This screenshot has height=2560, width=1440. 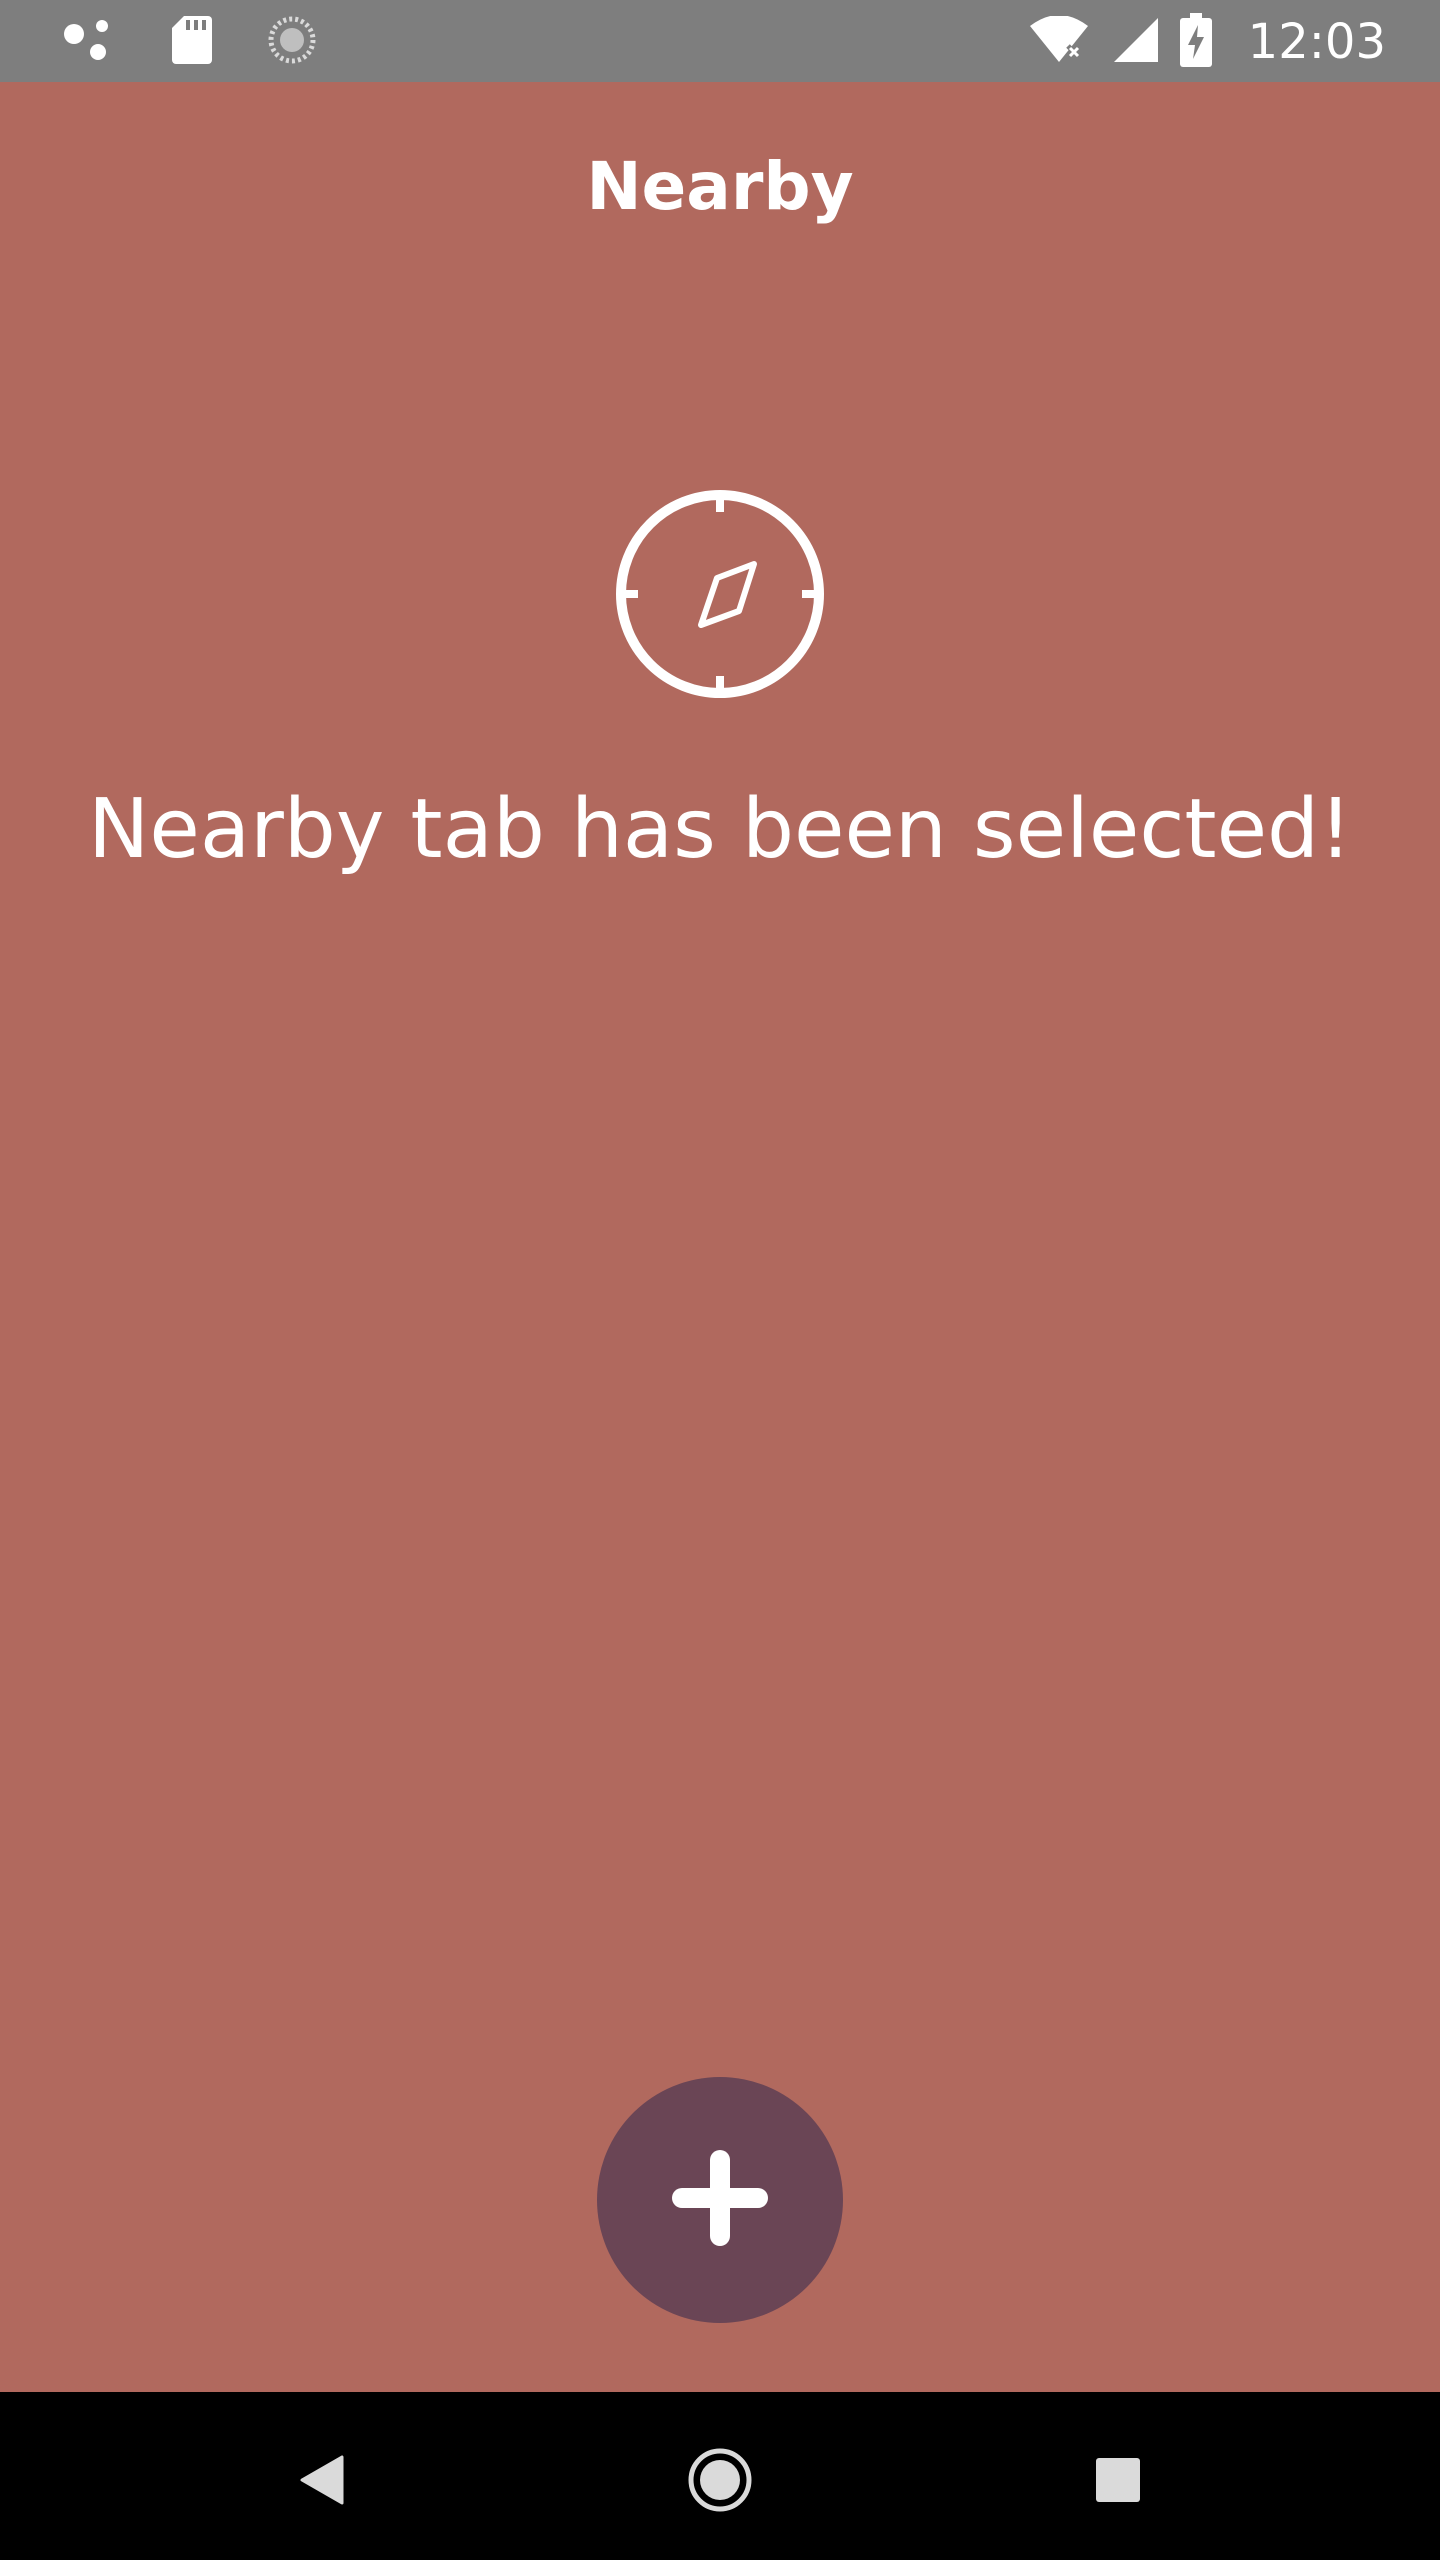 I want to click on status-icons-right: 12:03, so click(x=1207, y=42).